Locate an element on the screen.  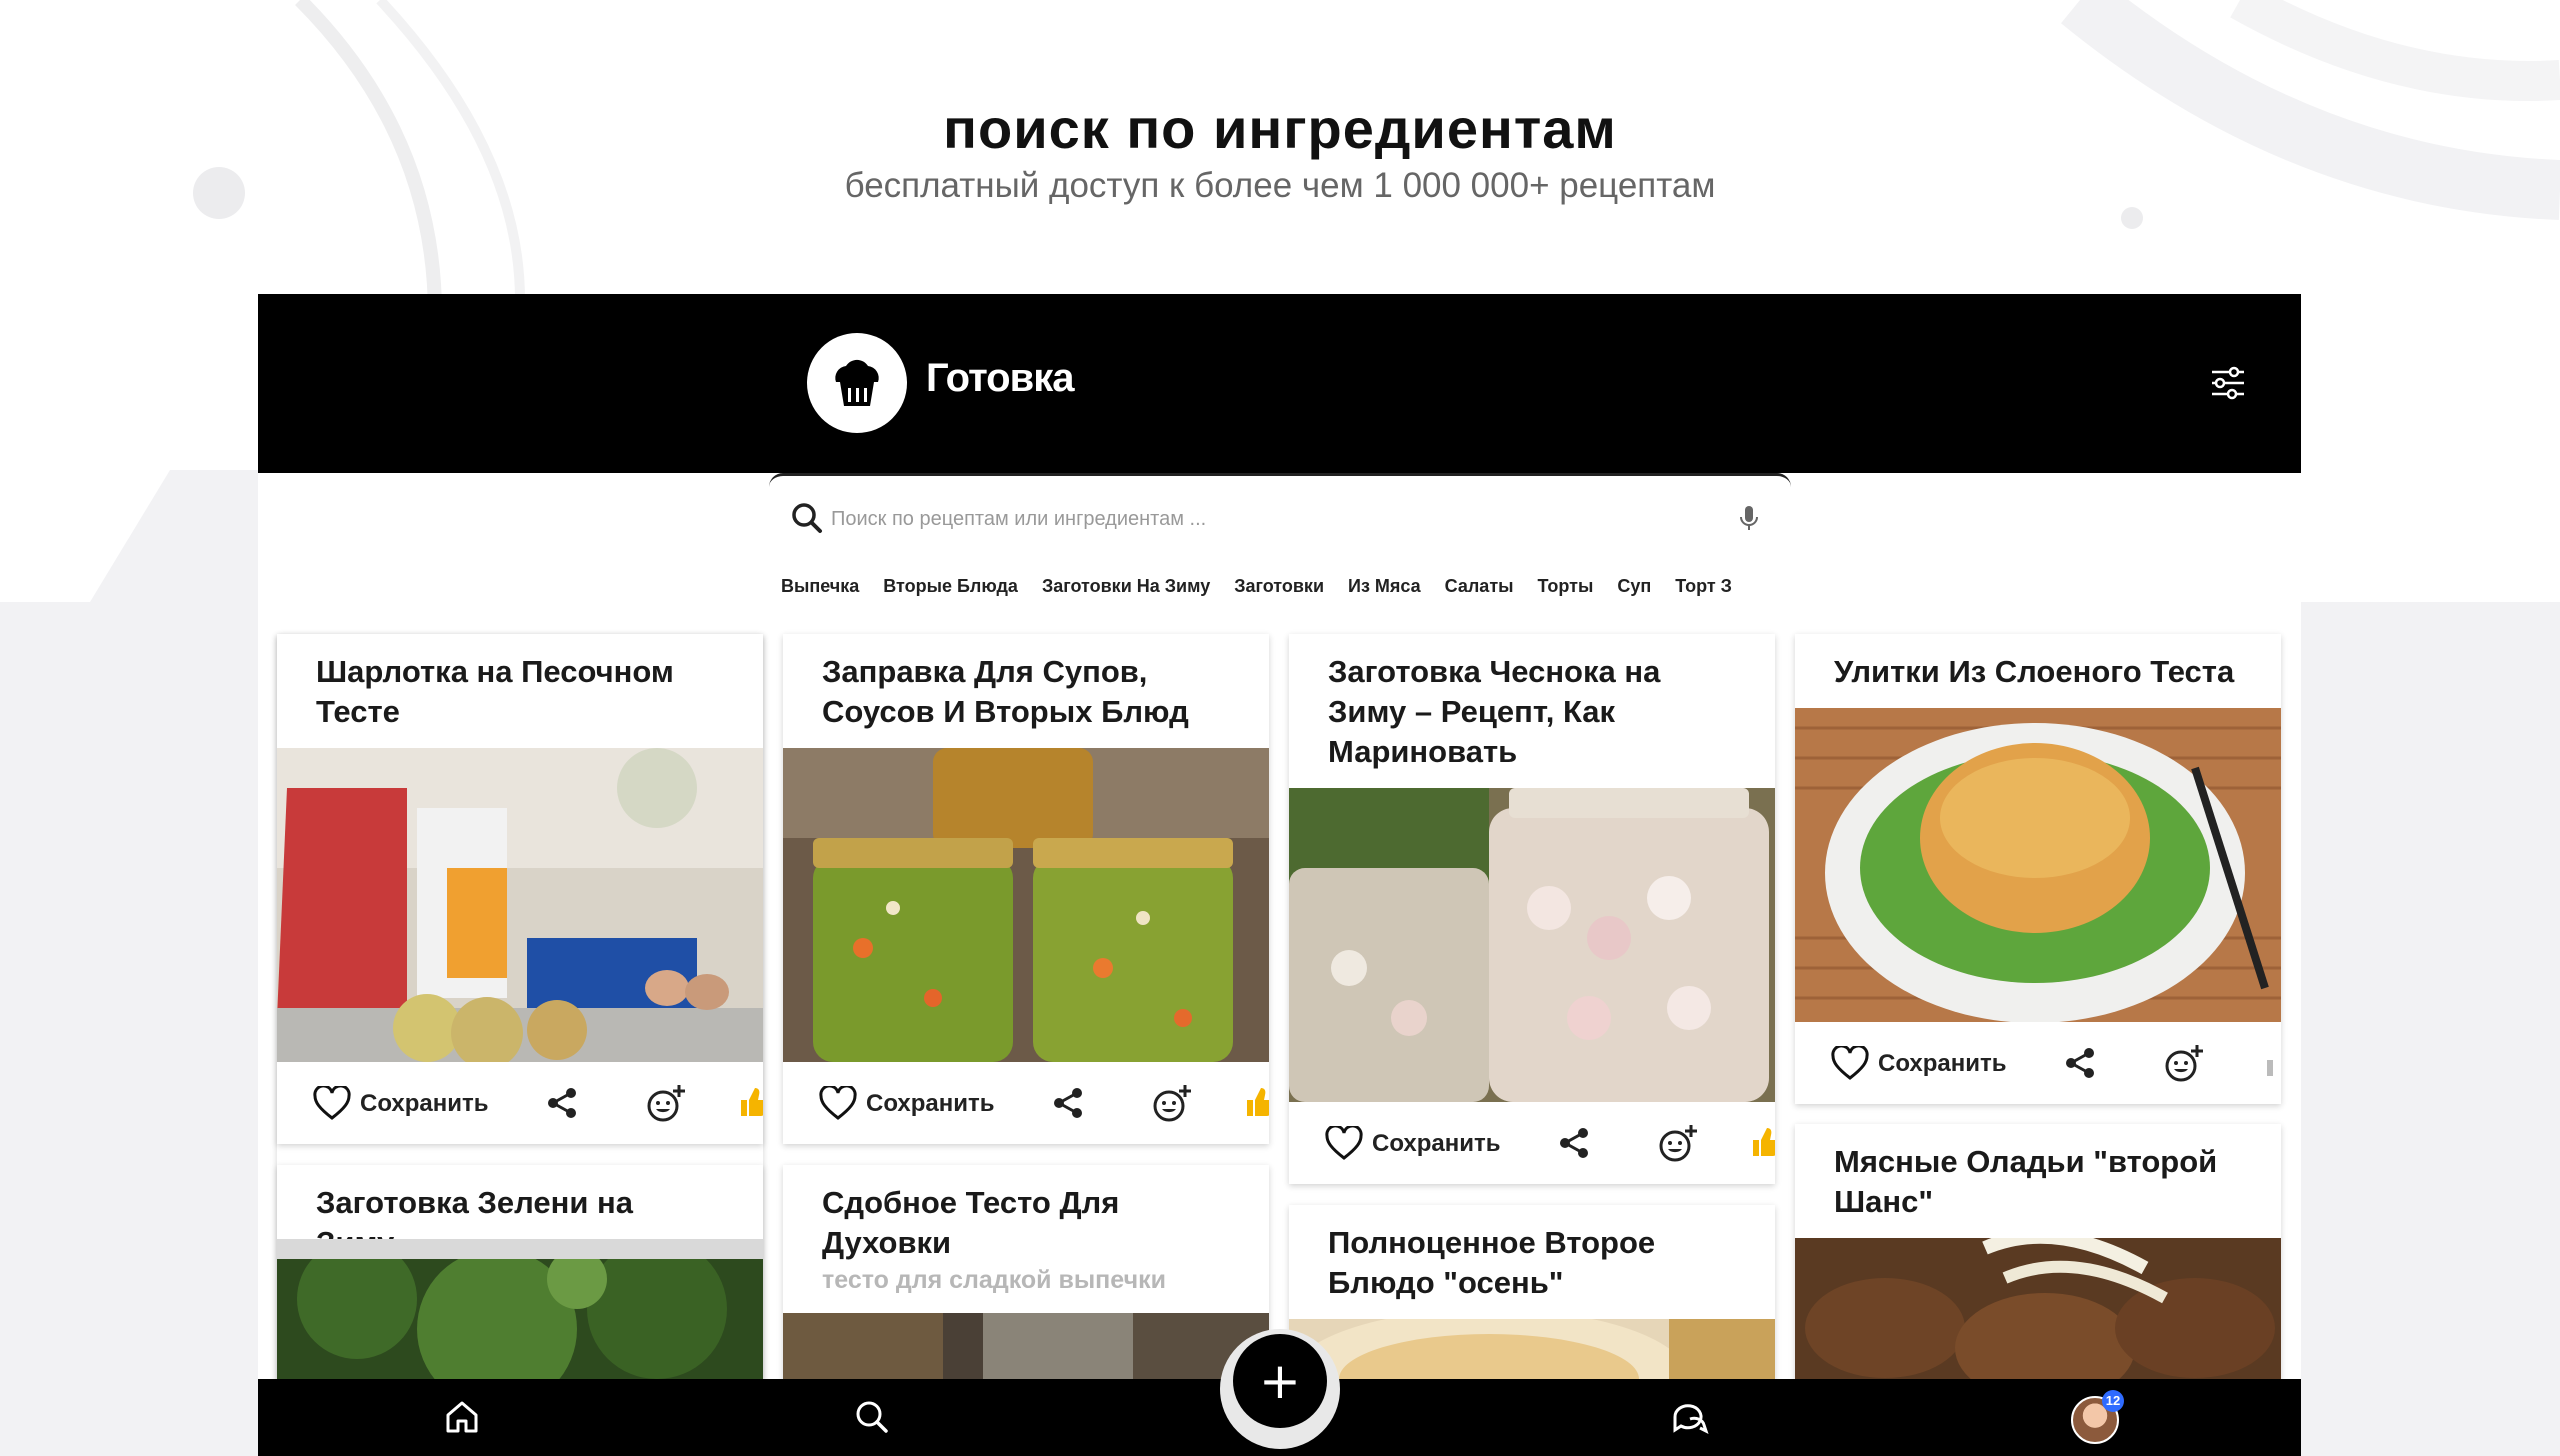
promo-headline: поиск по ингредиентам is located at coordinates (1280, 128).